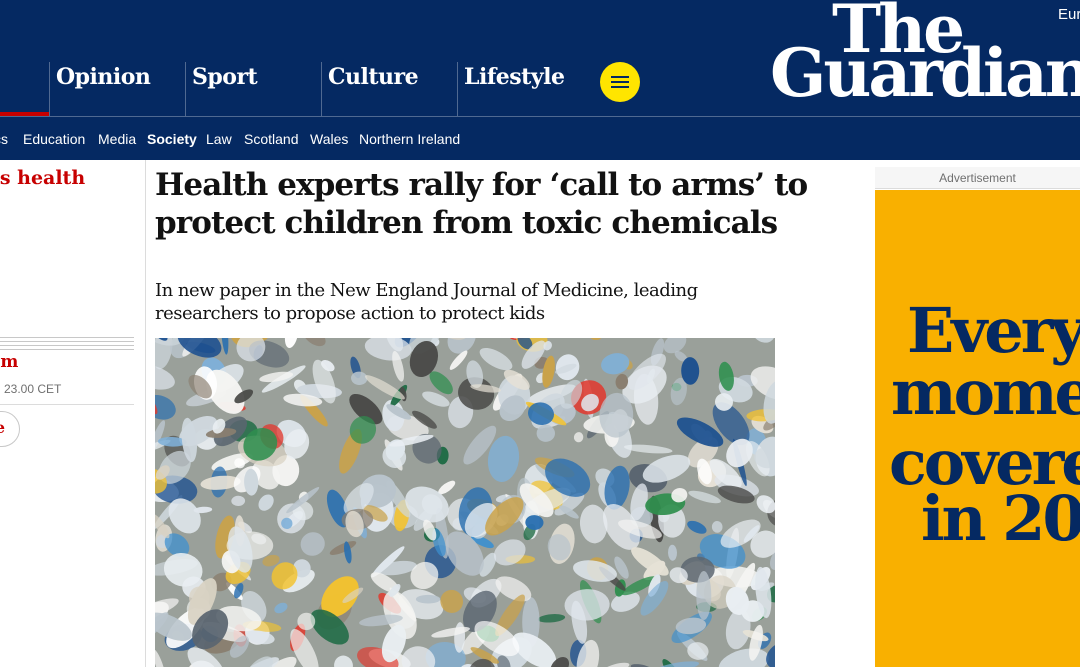 The image size is (1080, 667). I want to click on series-subheading: um, so click(9, 362).